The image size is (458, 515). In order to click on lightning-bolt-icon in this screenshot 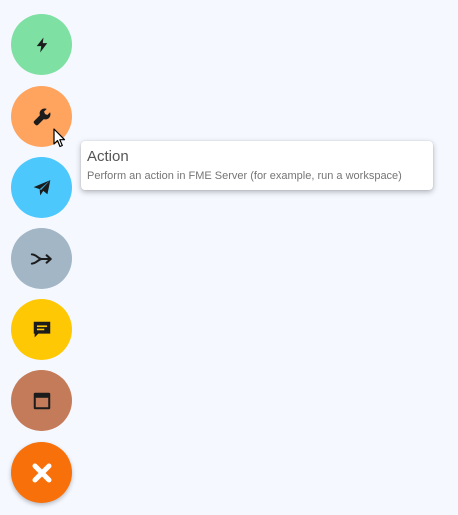, I will do `click(42, 45)`.